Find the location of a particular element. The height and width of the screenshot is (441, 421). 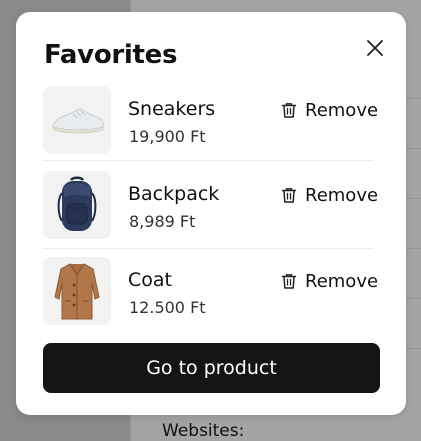

close-button is located at coordinates (375, 48).